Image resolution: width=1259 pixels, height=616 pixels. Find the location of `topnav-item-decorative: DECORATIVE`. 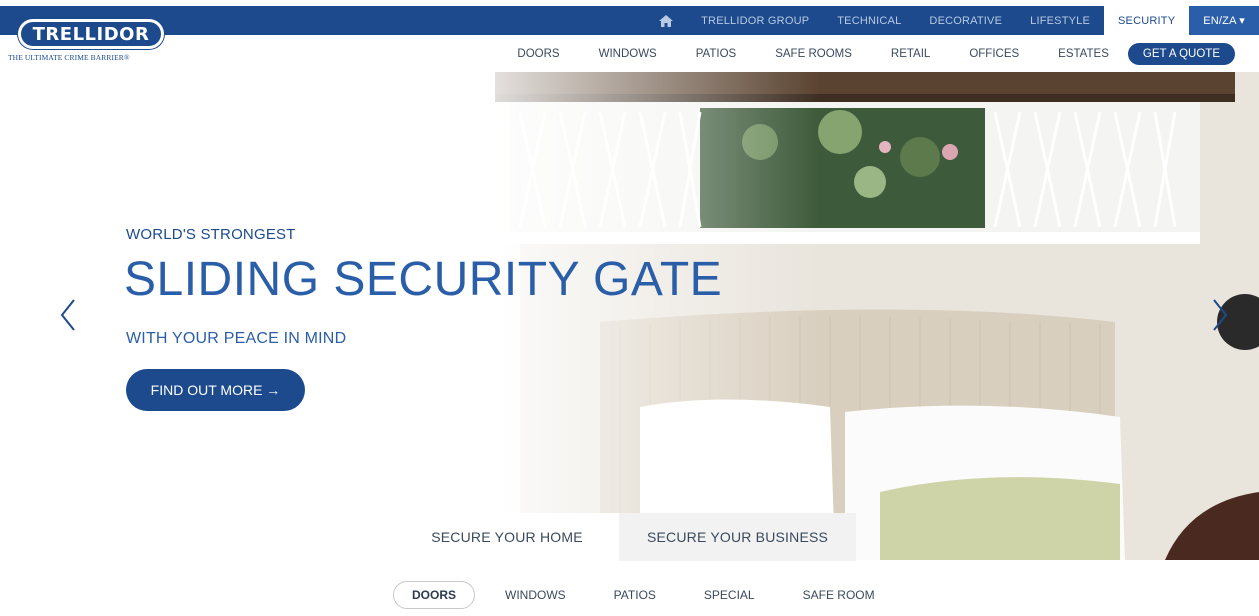

topnav-item-decorative: DECORATIVE is located at coordinates (965, 20).